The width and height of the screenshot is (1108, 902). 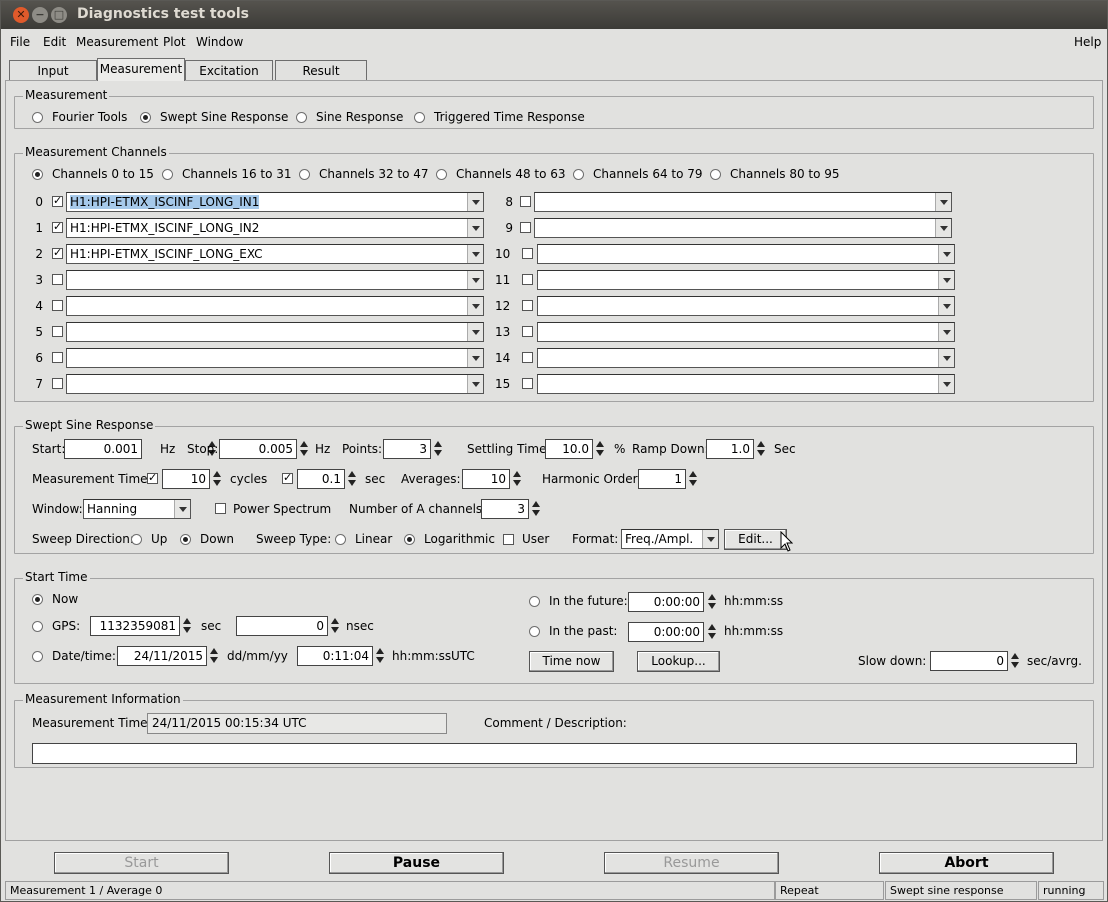 What do you see at coordinates (37, 656) in the screenshot?
I see `radio-datetime` at bounding box center [37, 656].